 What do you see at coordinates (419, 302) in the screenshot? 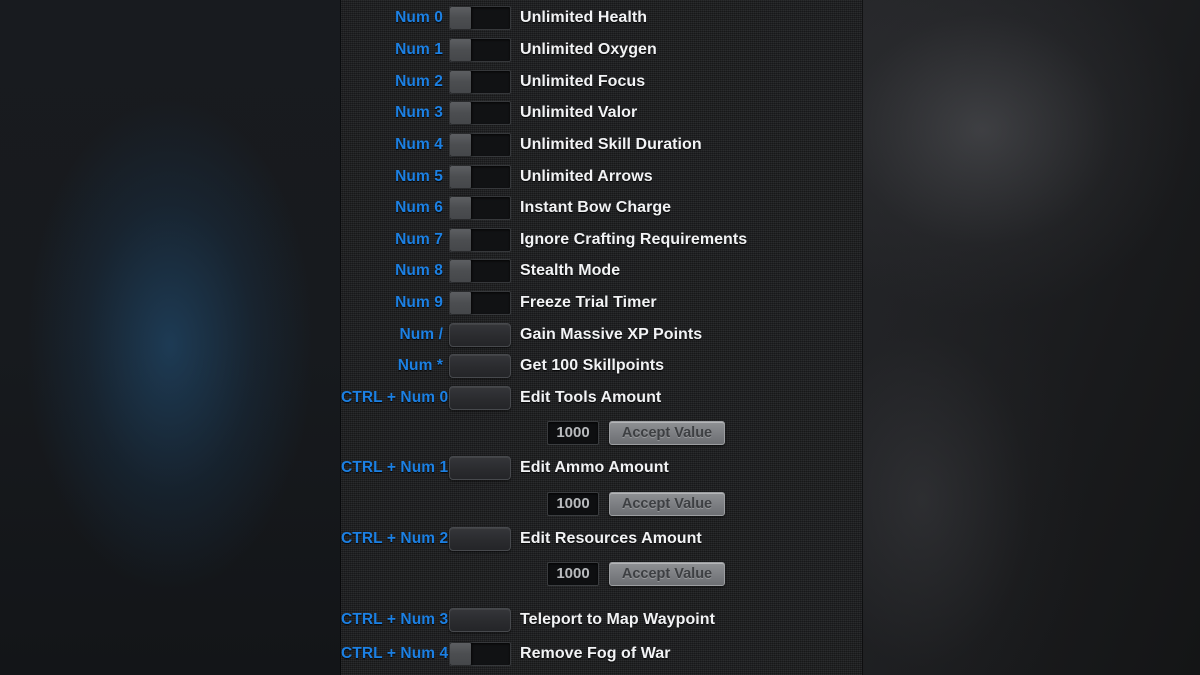
I see `hotkey-label: Num 9` at bounding box center [419, 302].